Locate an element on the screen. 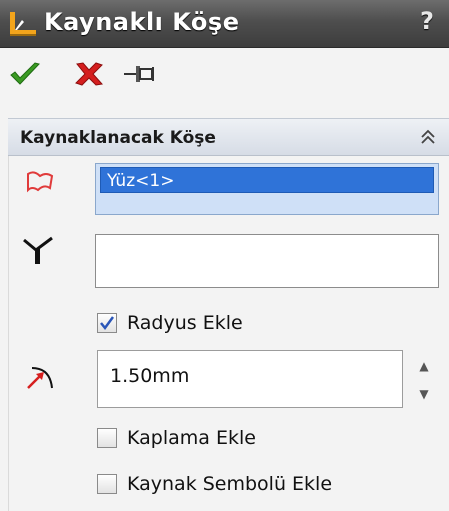  add-radius-checkbox is located at coordinates (107, 323).